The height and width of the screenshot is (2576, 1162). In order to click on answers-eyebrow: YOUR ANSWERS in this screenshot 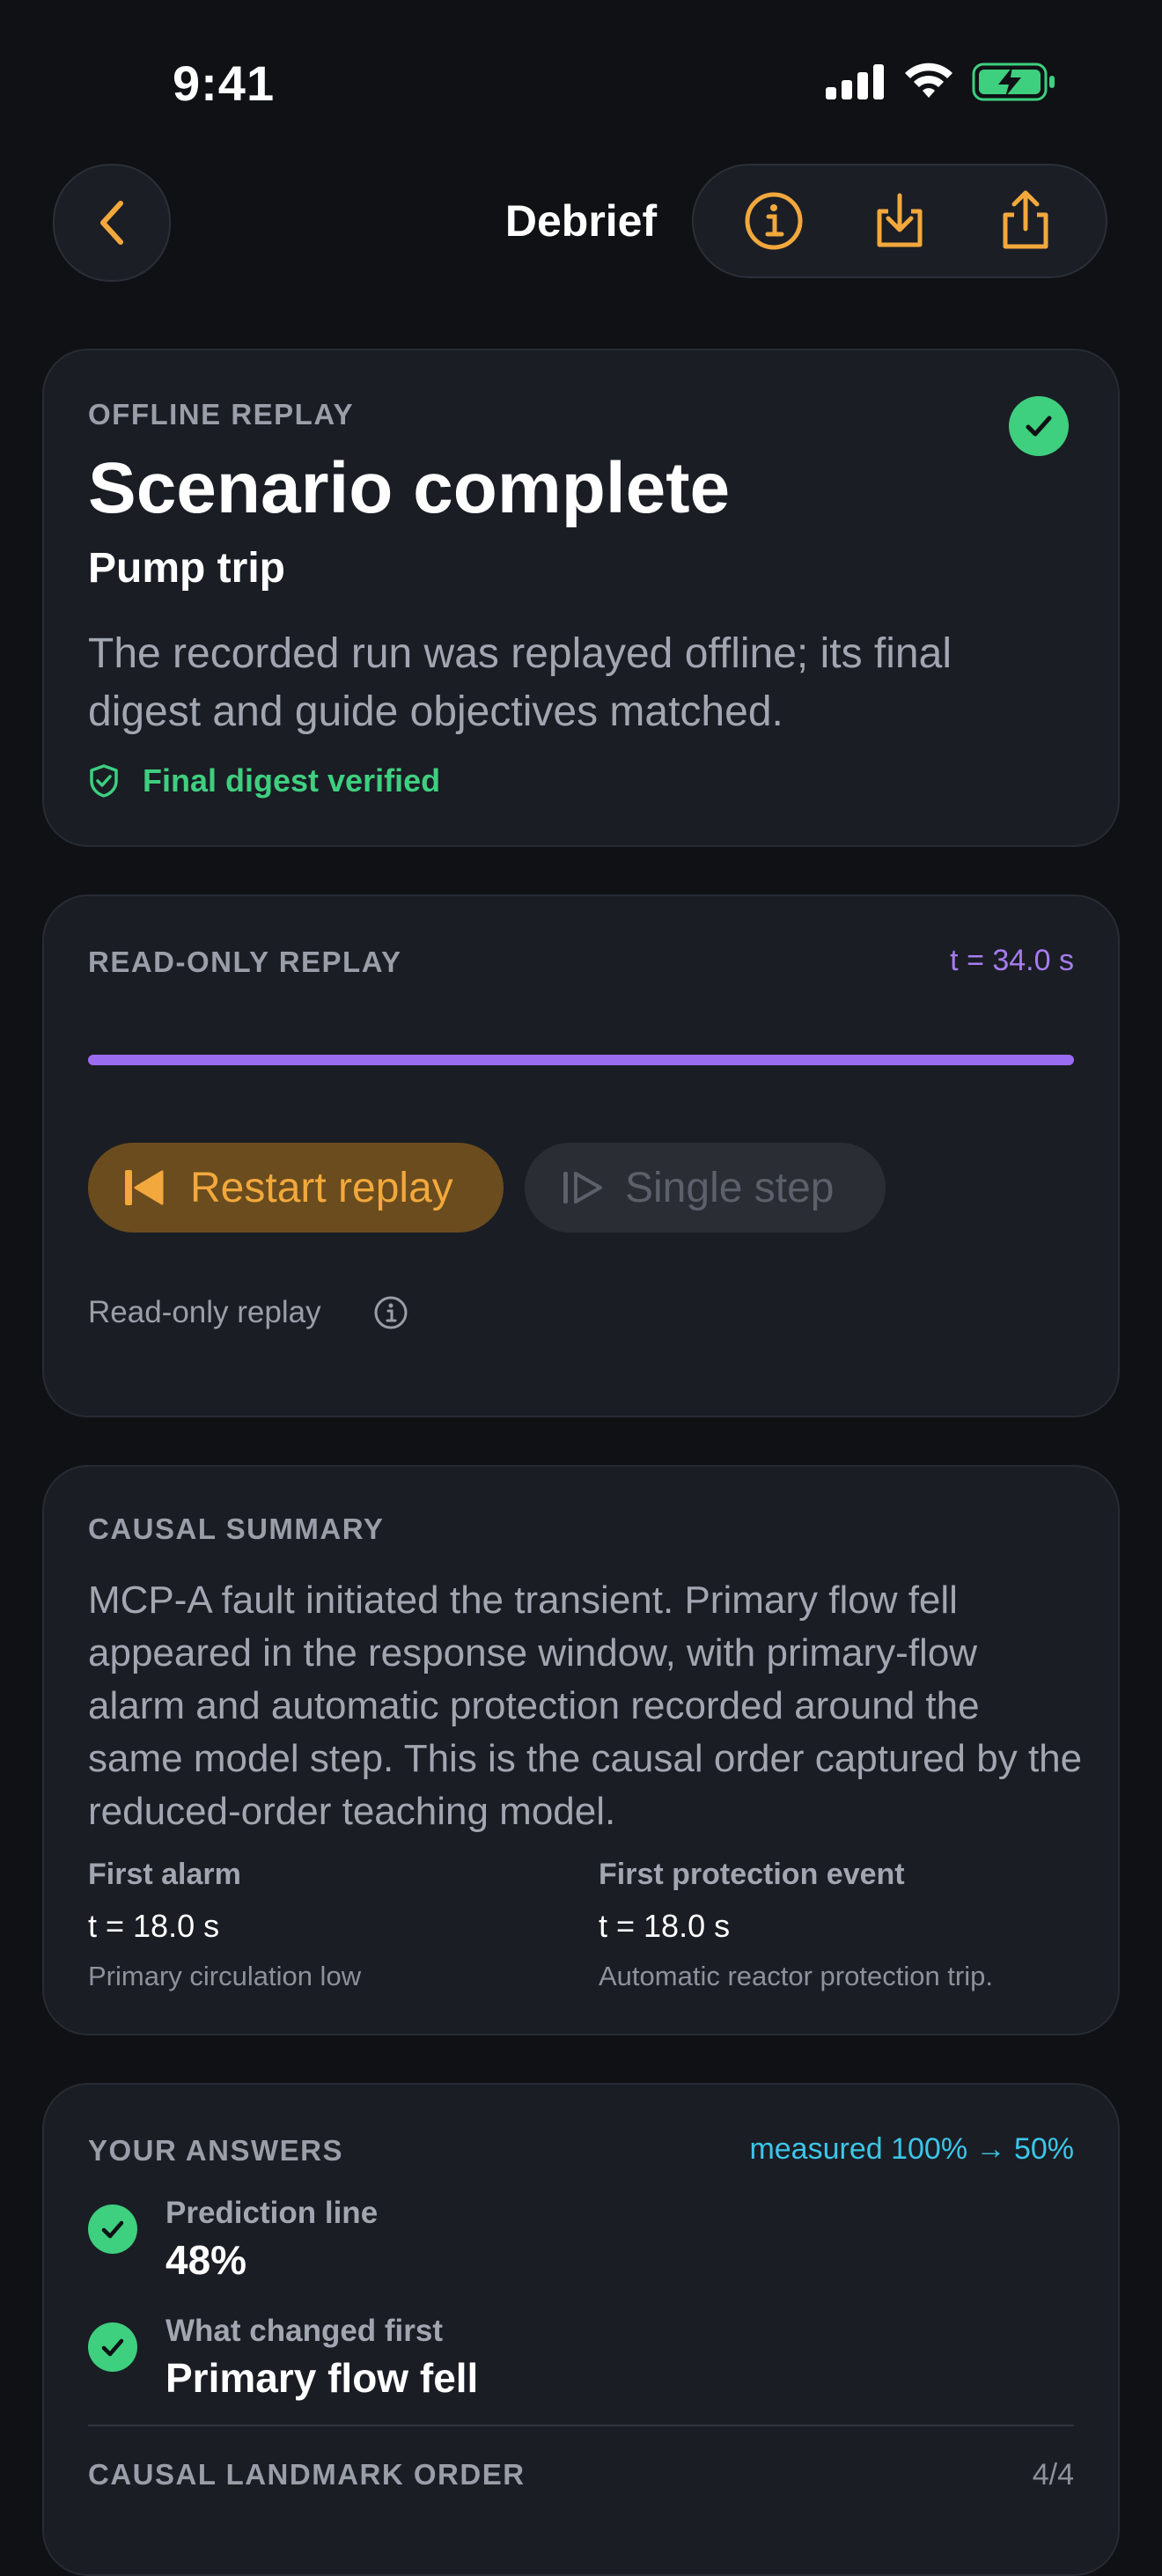, I will do `click(215, 2150)`.